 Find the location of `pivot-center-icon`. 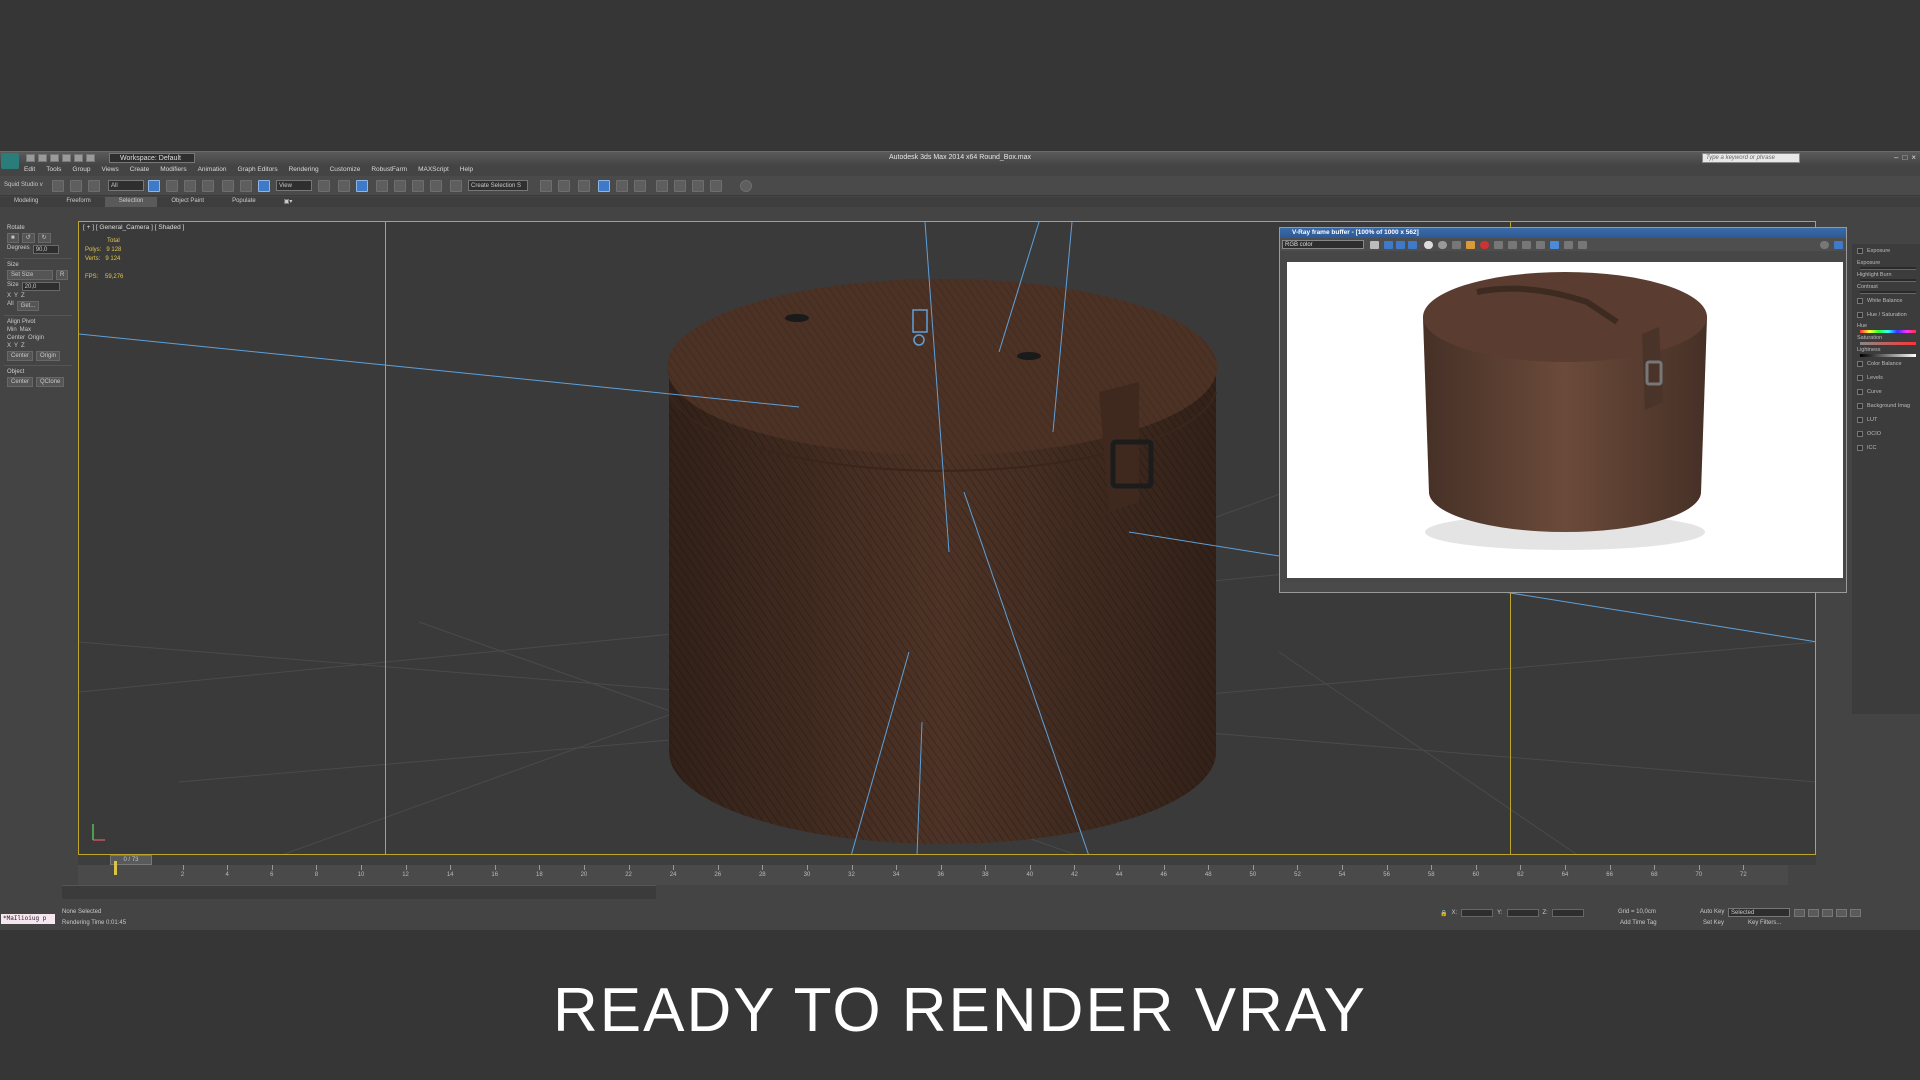

pivot-center-icon is located at coordinates (324, 186).